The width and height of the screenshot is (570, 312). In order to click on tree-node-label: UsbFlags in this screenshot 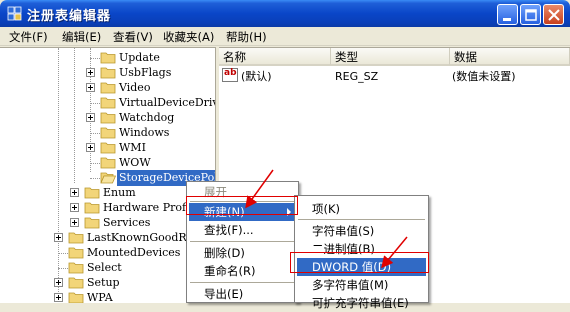, I will do `click(145, 72)`.